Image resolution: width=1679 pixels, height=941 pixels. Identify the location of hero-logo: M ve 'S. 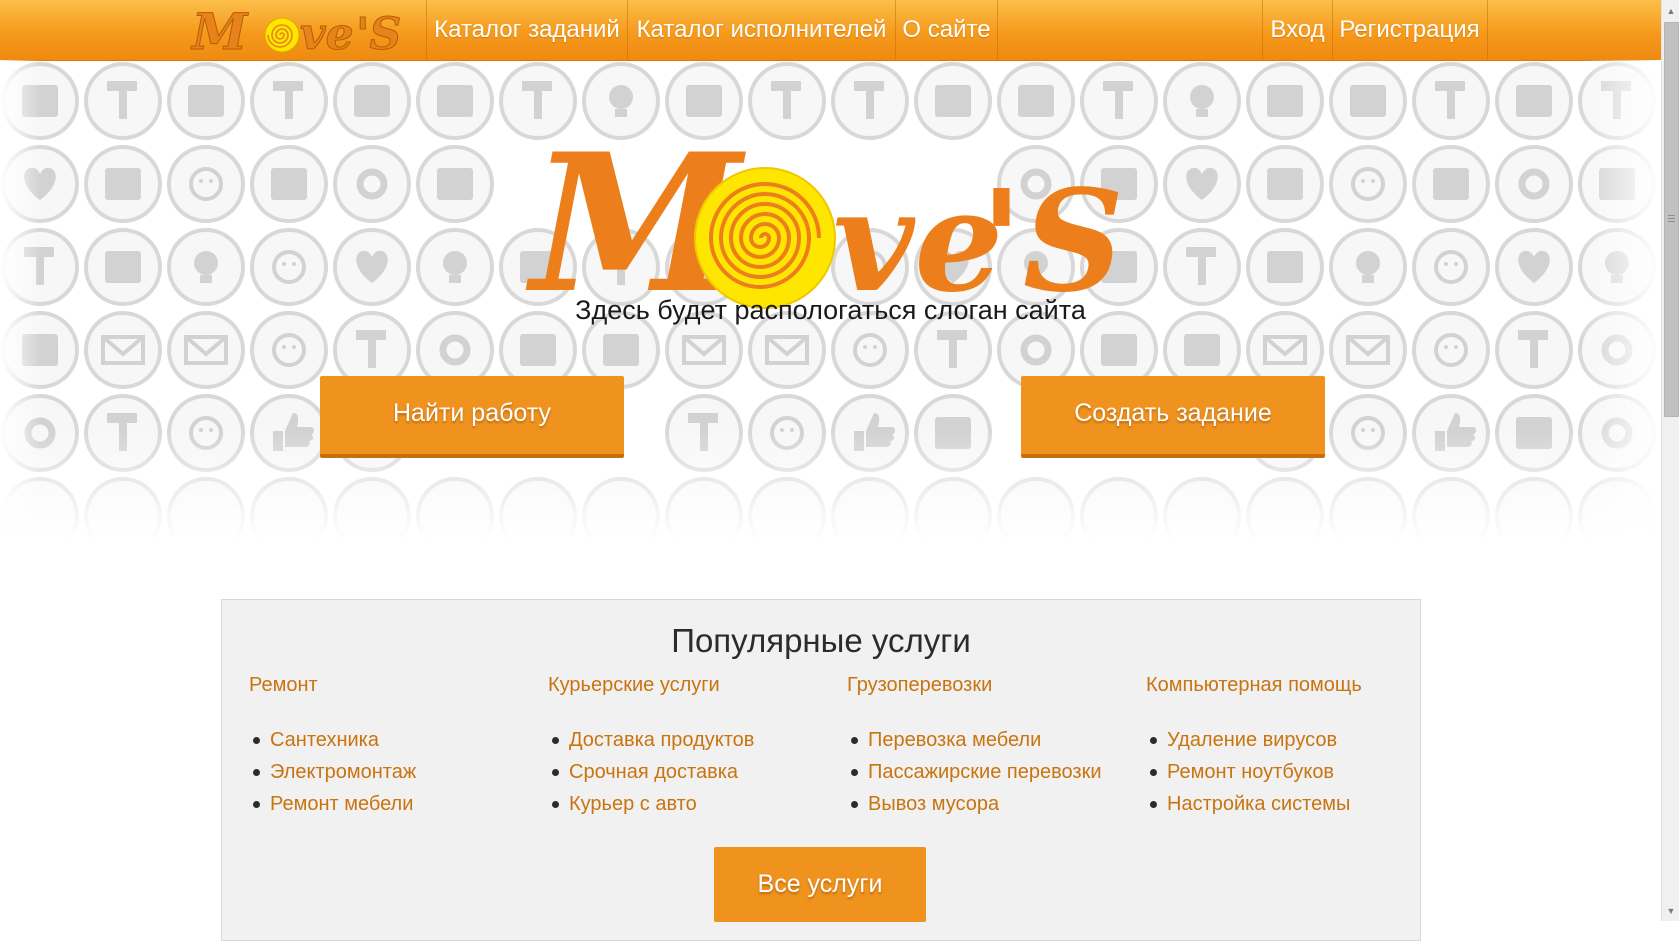
(824, 218).